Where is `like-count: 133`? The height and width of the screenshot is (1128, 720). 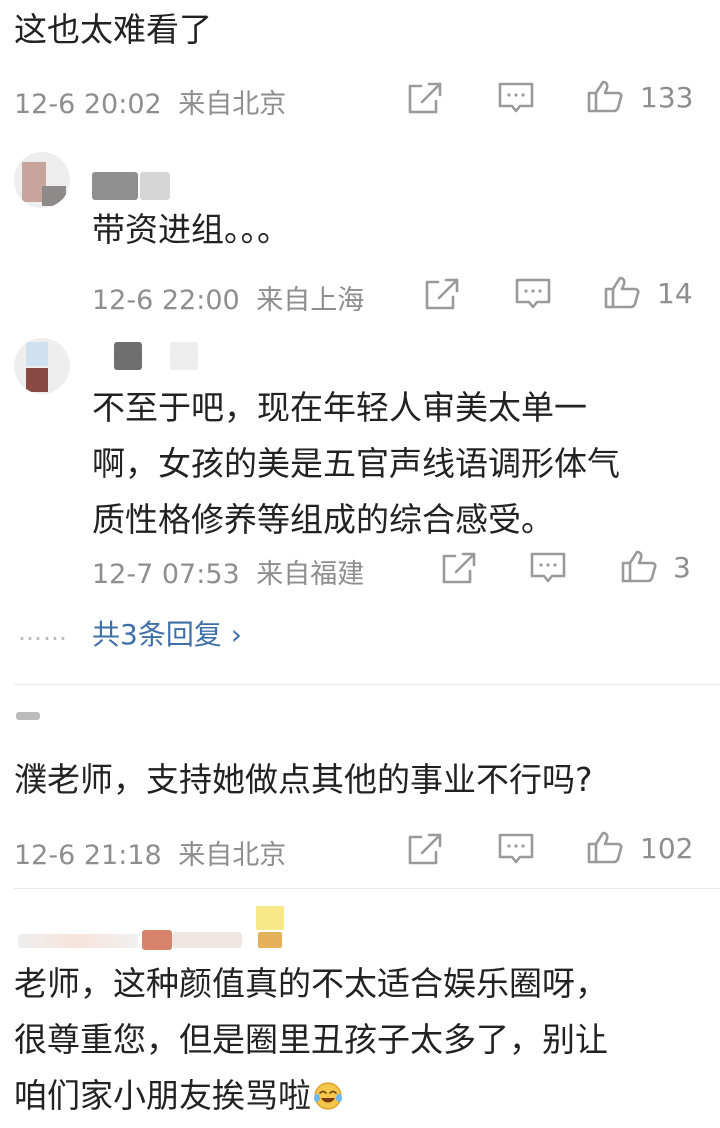 like-count: 133 is located at coordinates (667, 97).